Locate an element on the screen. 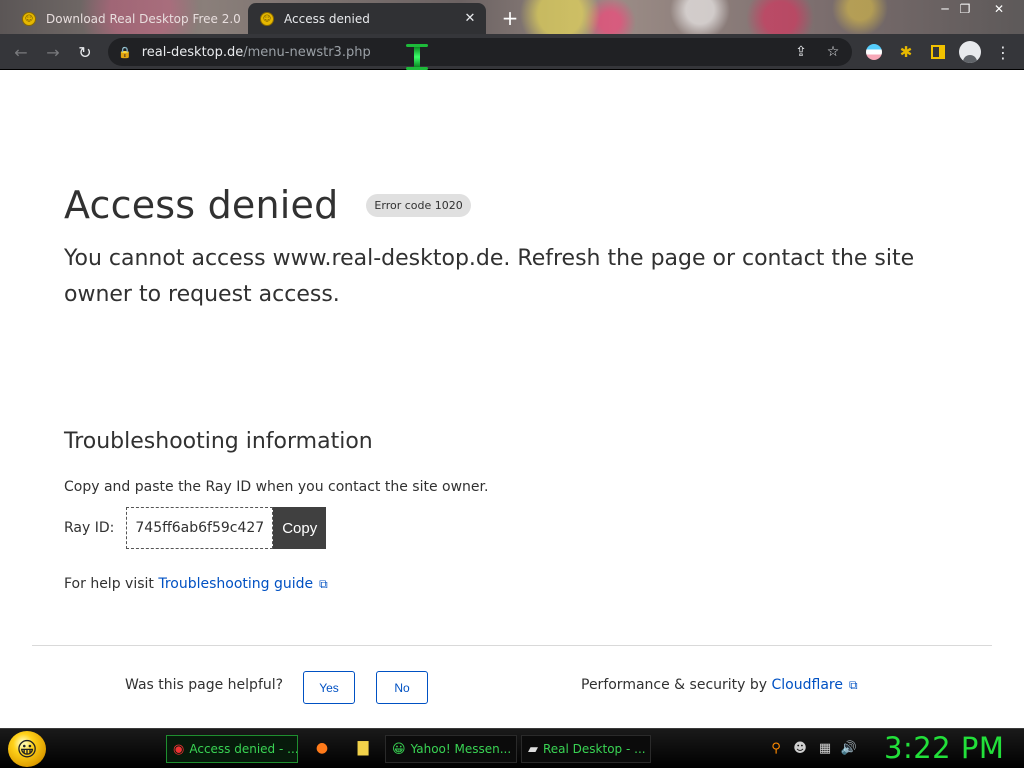  tab-title: Download Real Desktop Free 2.0 is located at coordinates (143, 18).